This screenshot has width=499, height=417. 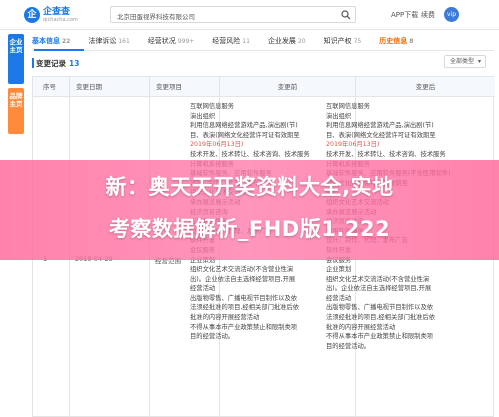 I want to click on tab-count: 161, so click(x=124, y=41).